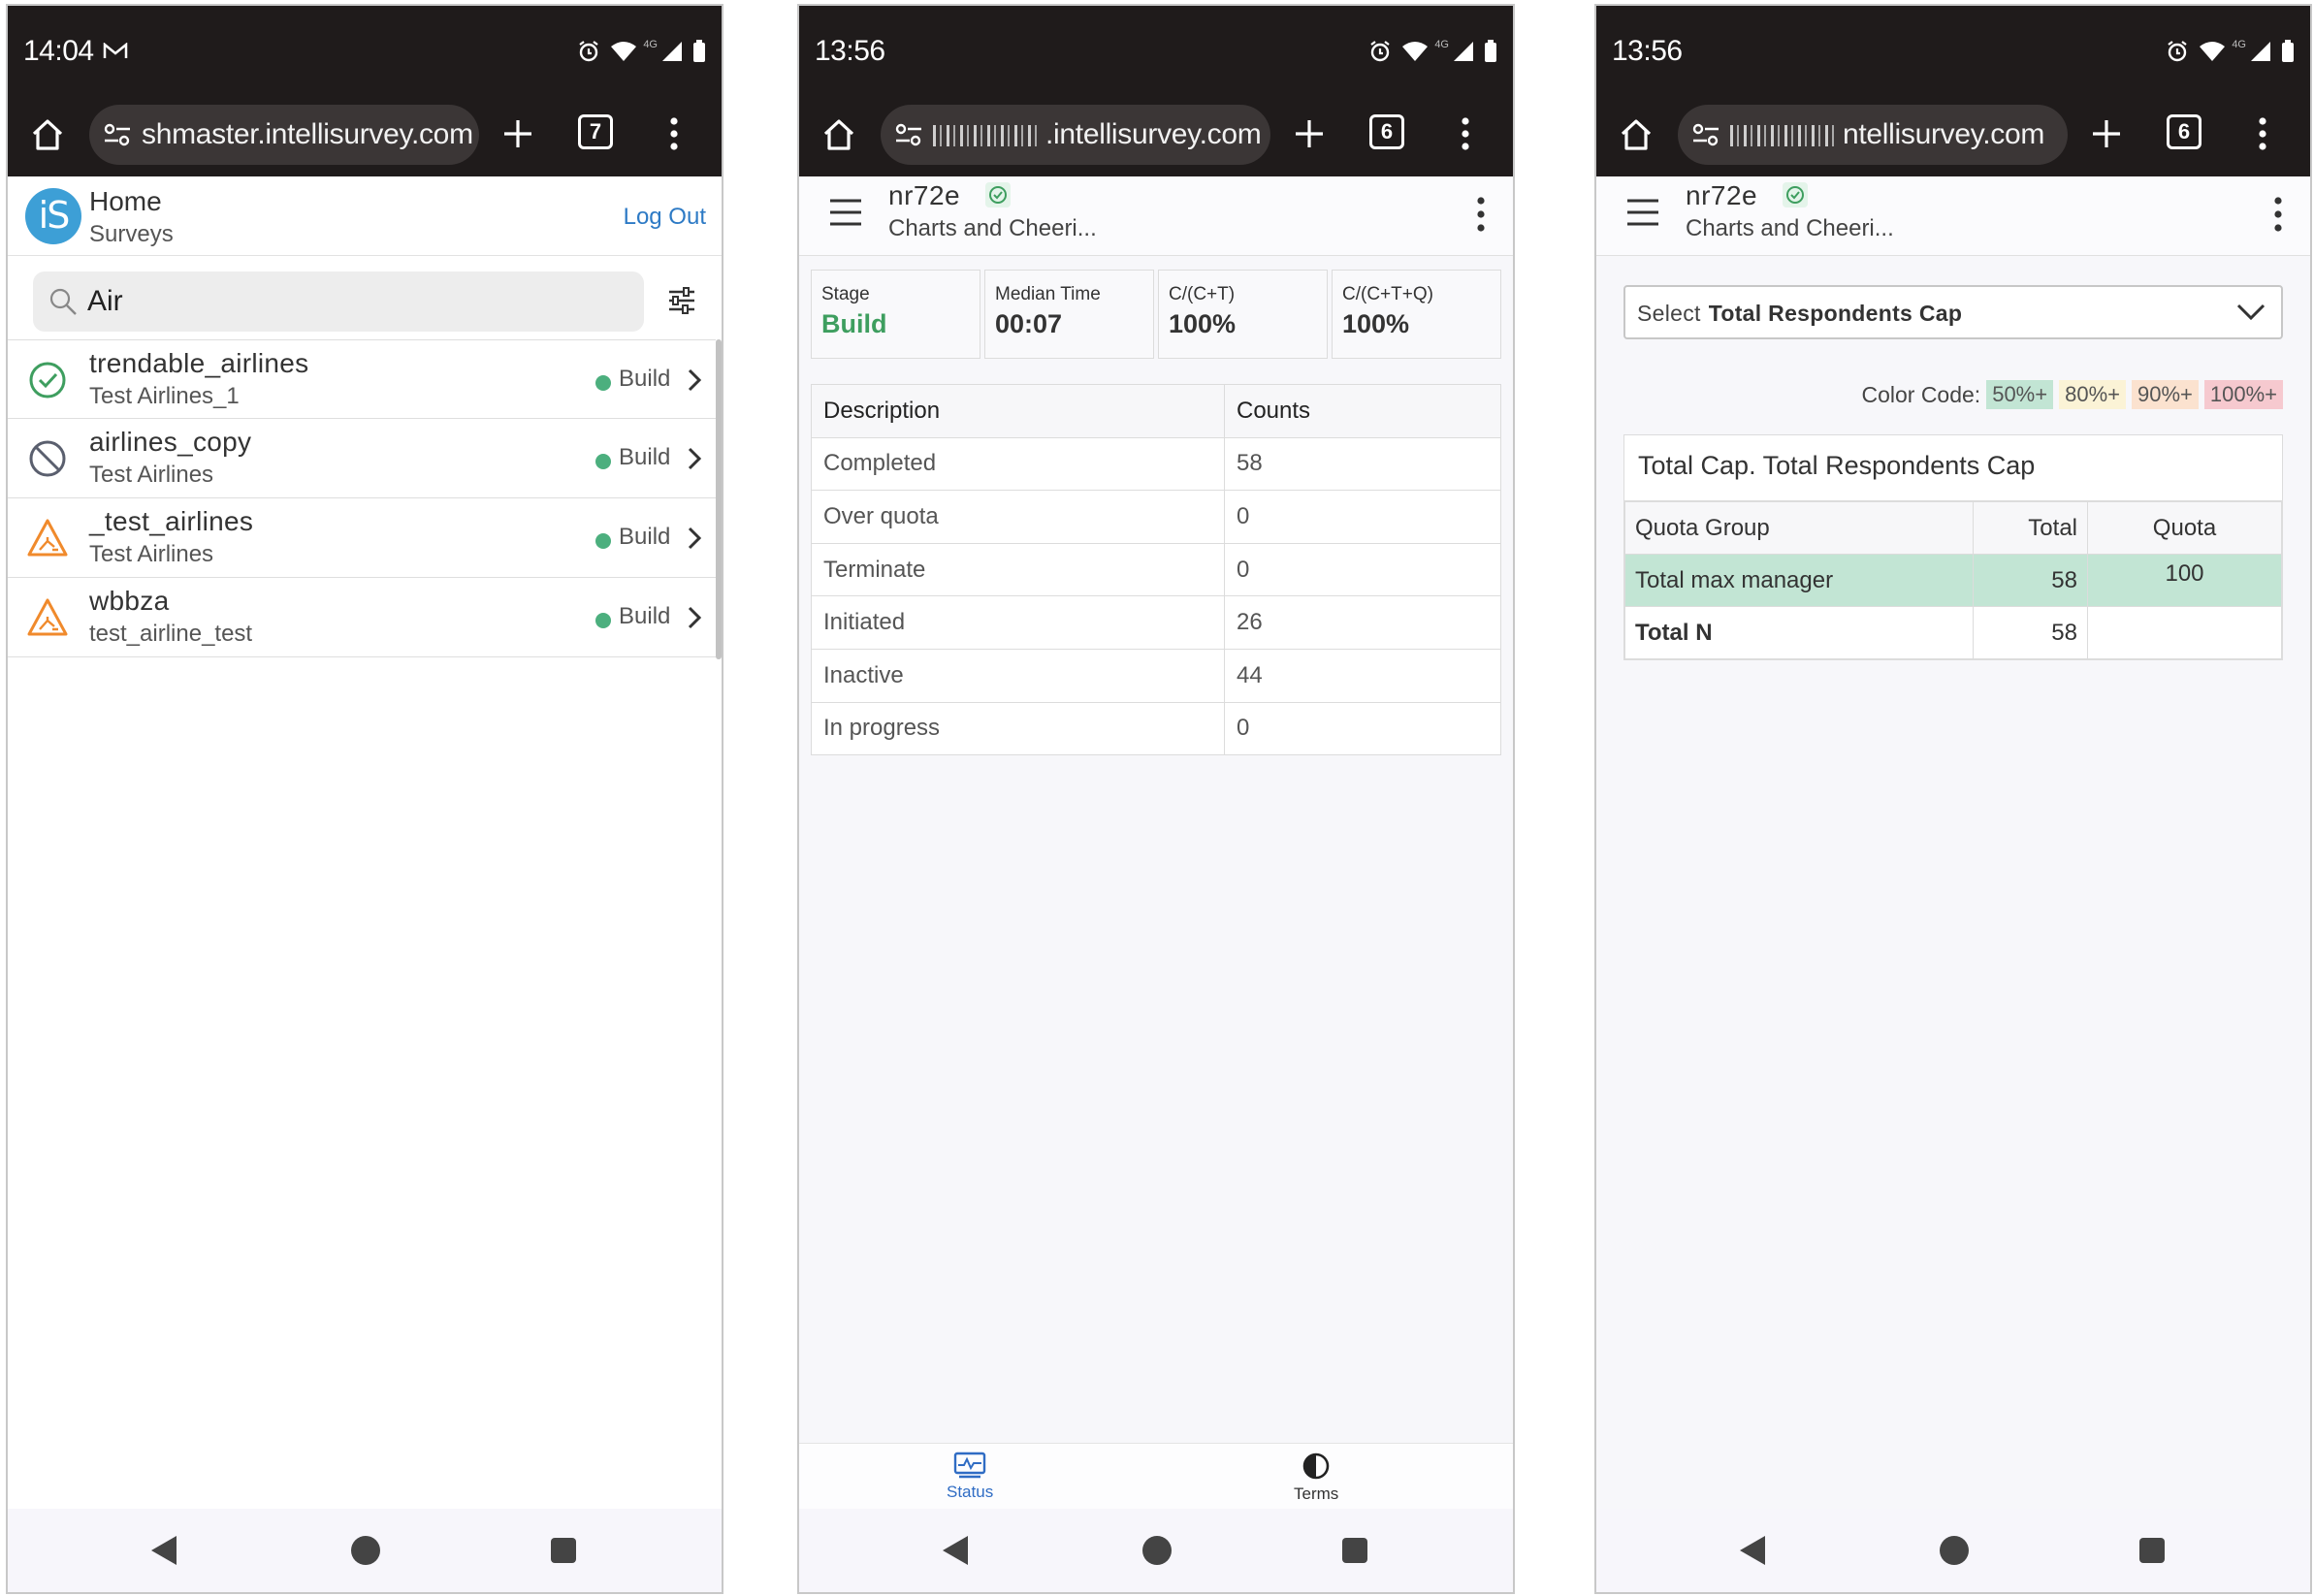 The width and height of the screenshot is (2314, 1596). Describe the element at coordinates (1202, 294) in the screenshot. I see `stat-label: C/(C+T)` at that location.